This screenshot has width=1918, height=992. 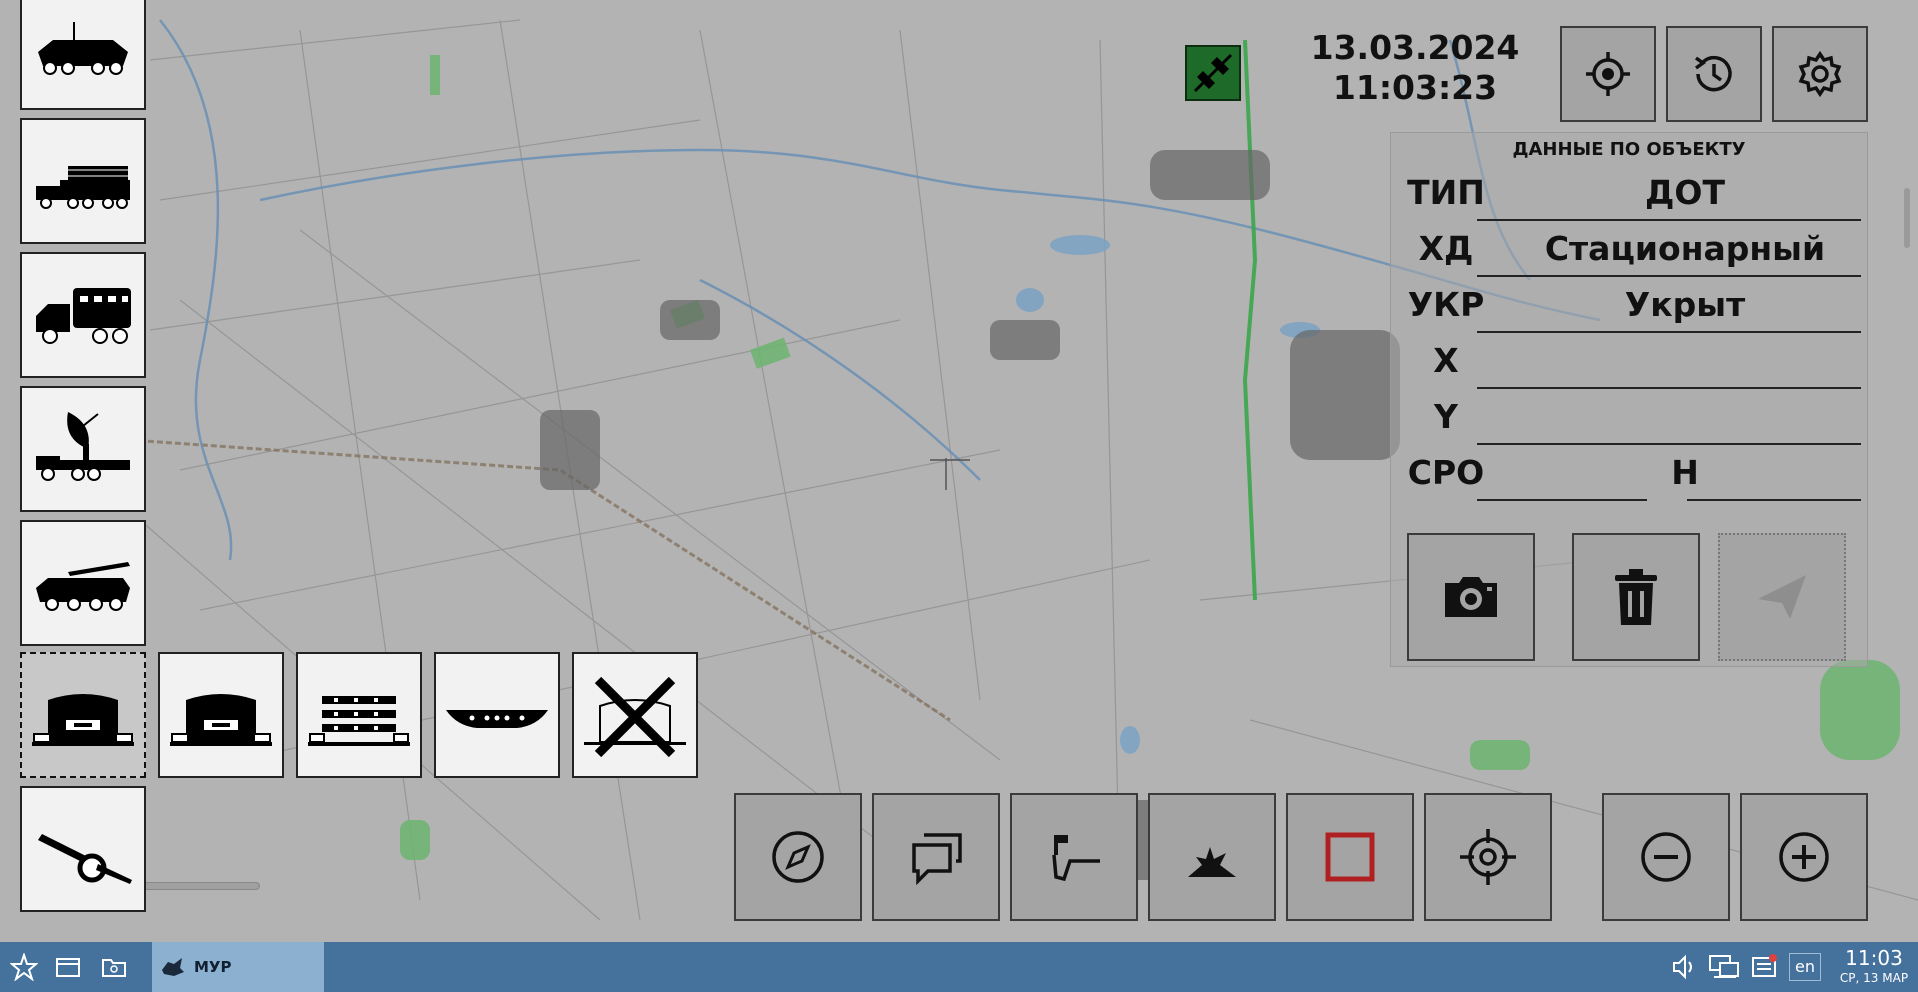 What do you see at coordinates (213, 967) in the screenshot?
I see `taskbar-app-label: МУР` at bounding box center [213, 967].